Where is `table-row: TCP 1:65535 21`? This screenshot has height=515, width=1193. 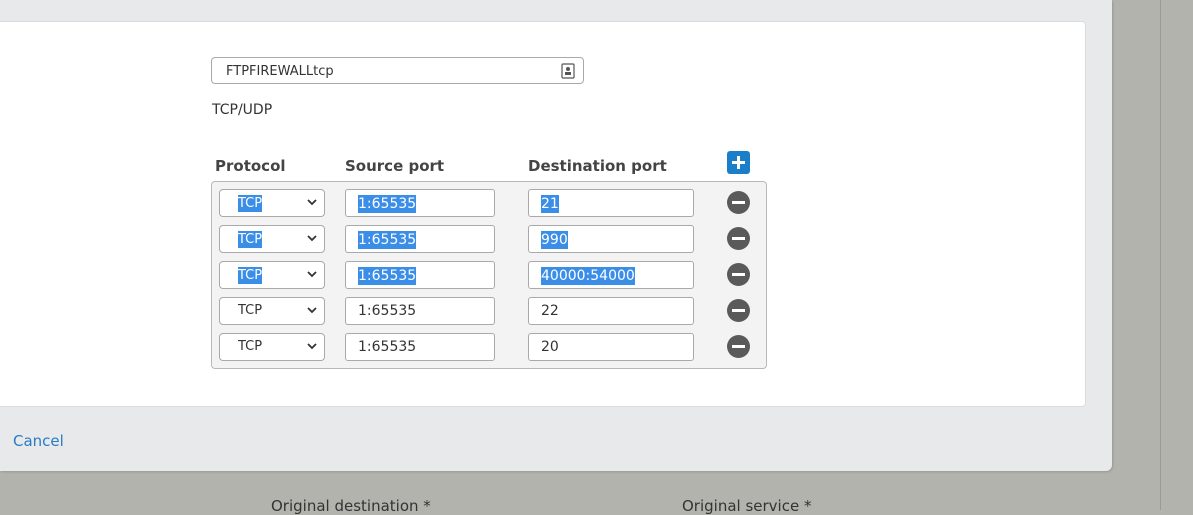 table-row: TCP 1:65535 21 is located at coordinates (489, 203).